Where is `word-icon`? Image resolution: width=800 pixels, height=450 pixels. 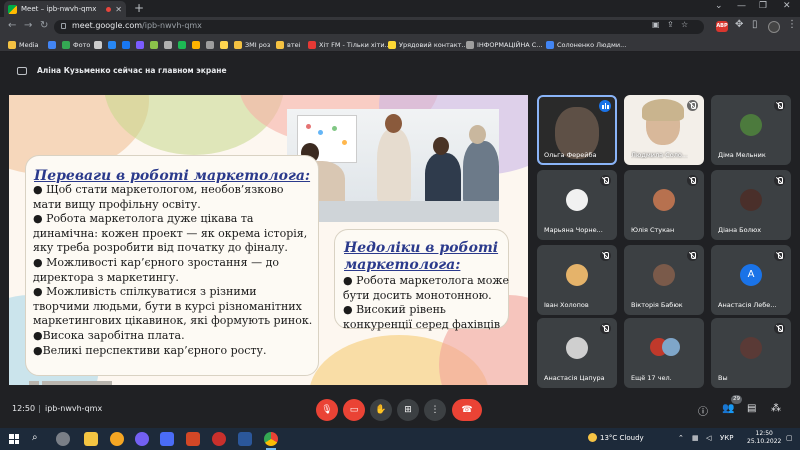 word-icon is located at coordinates (245, 439).